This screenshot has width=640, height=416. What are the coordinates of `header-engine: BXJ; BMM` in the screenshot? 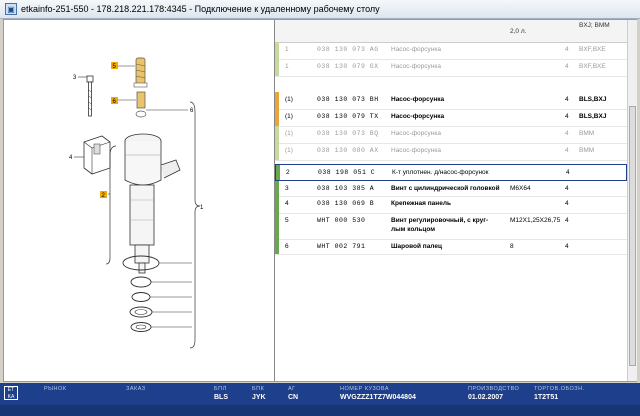 It's located at (594, 25).